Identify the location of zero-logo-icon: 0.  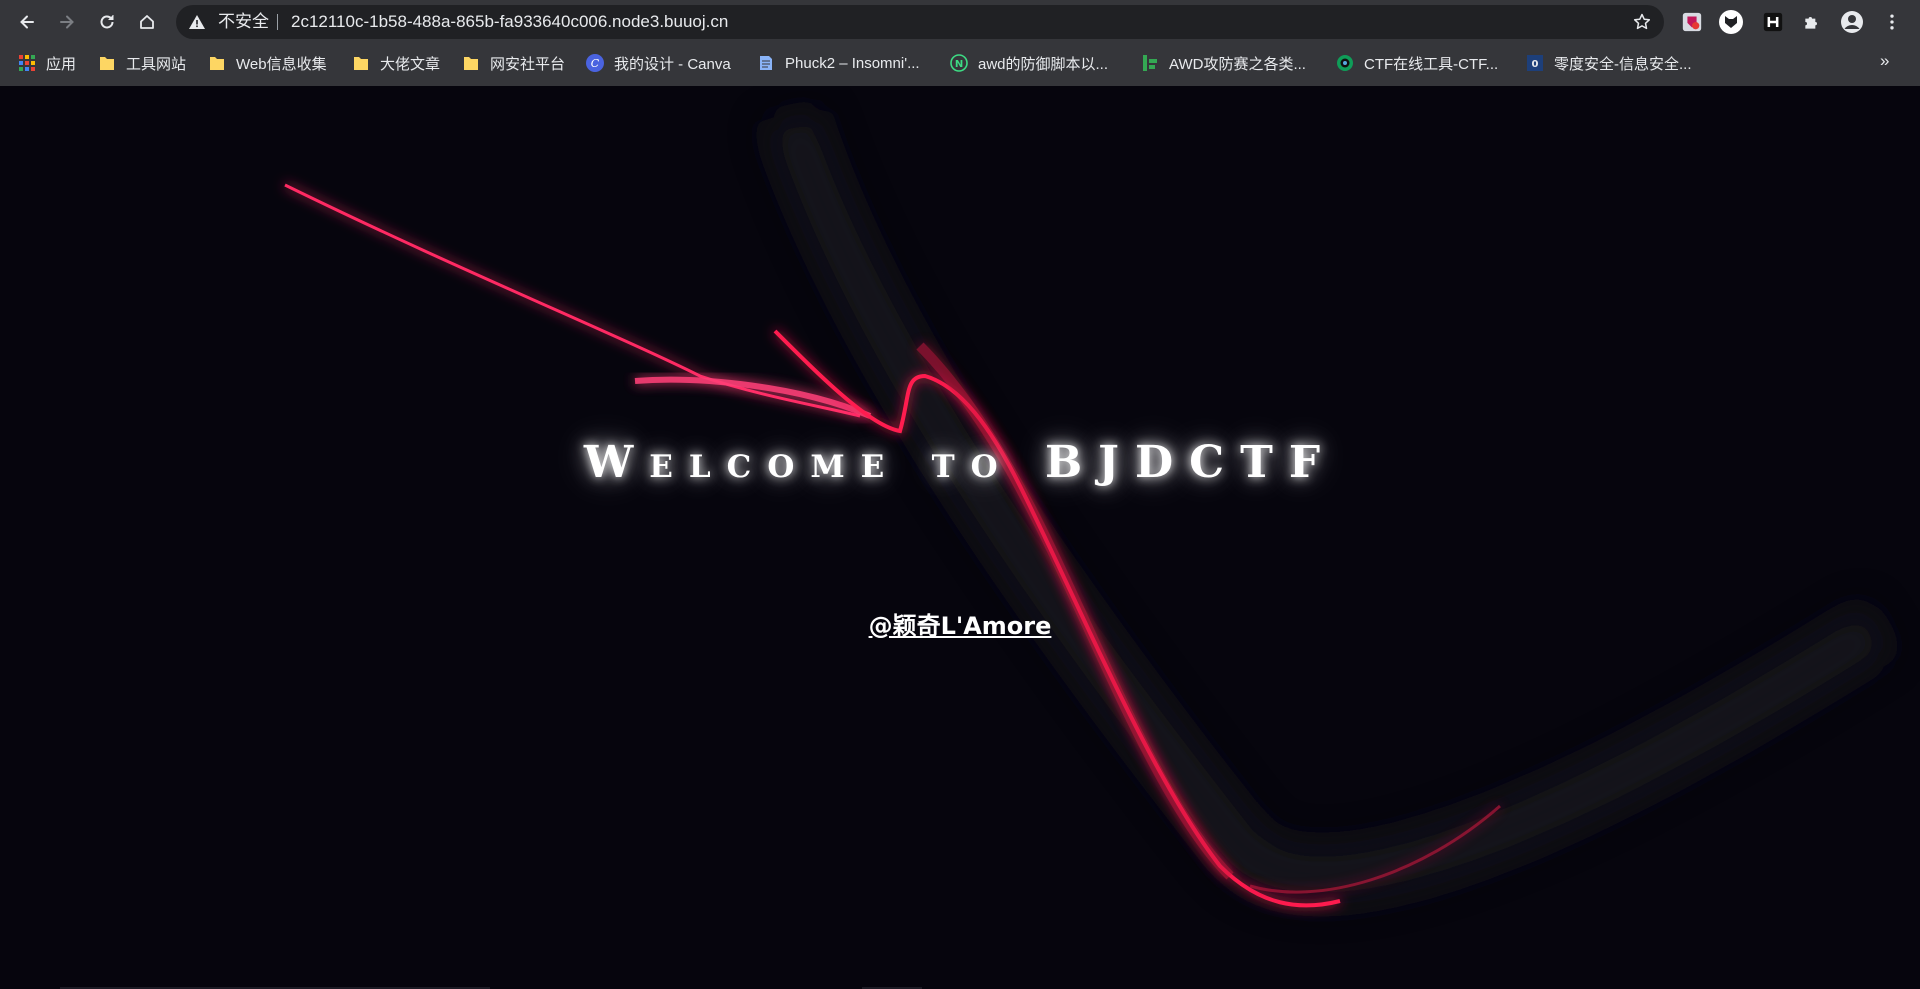
(1535, 63).